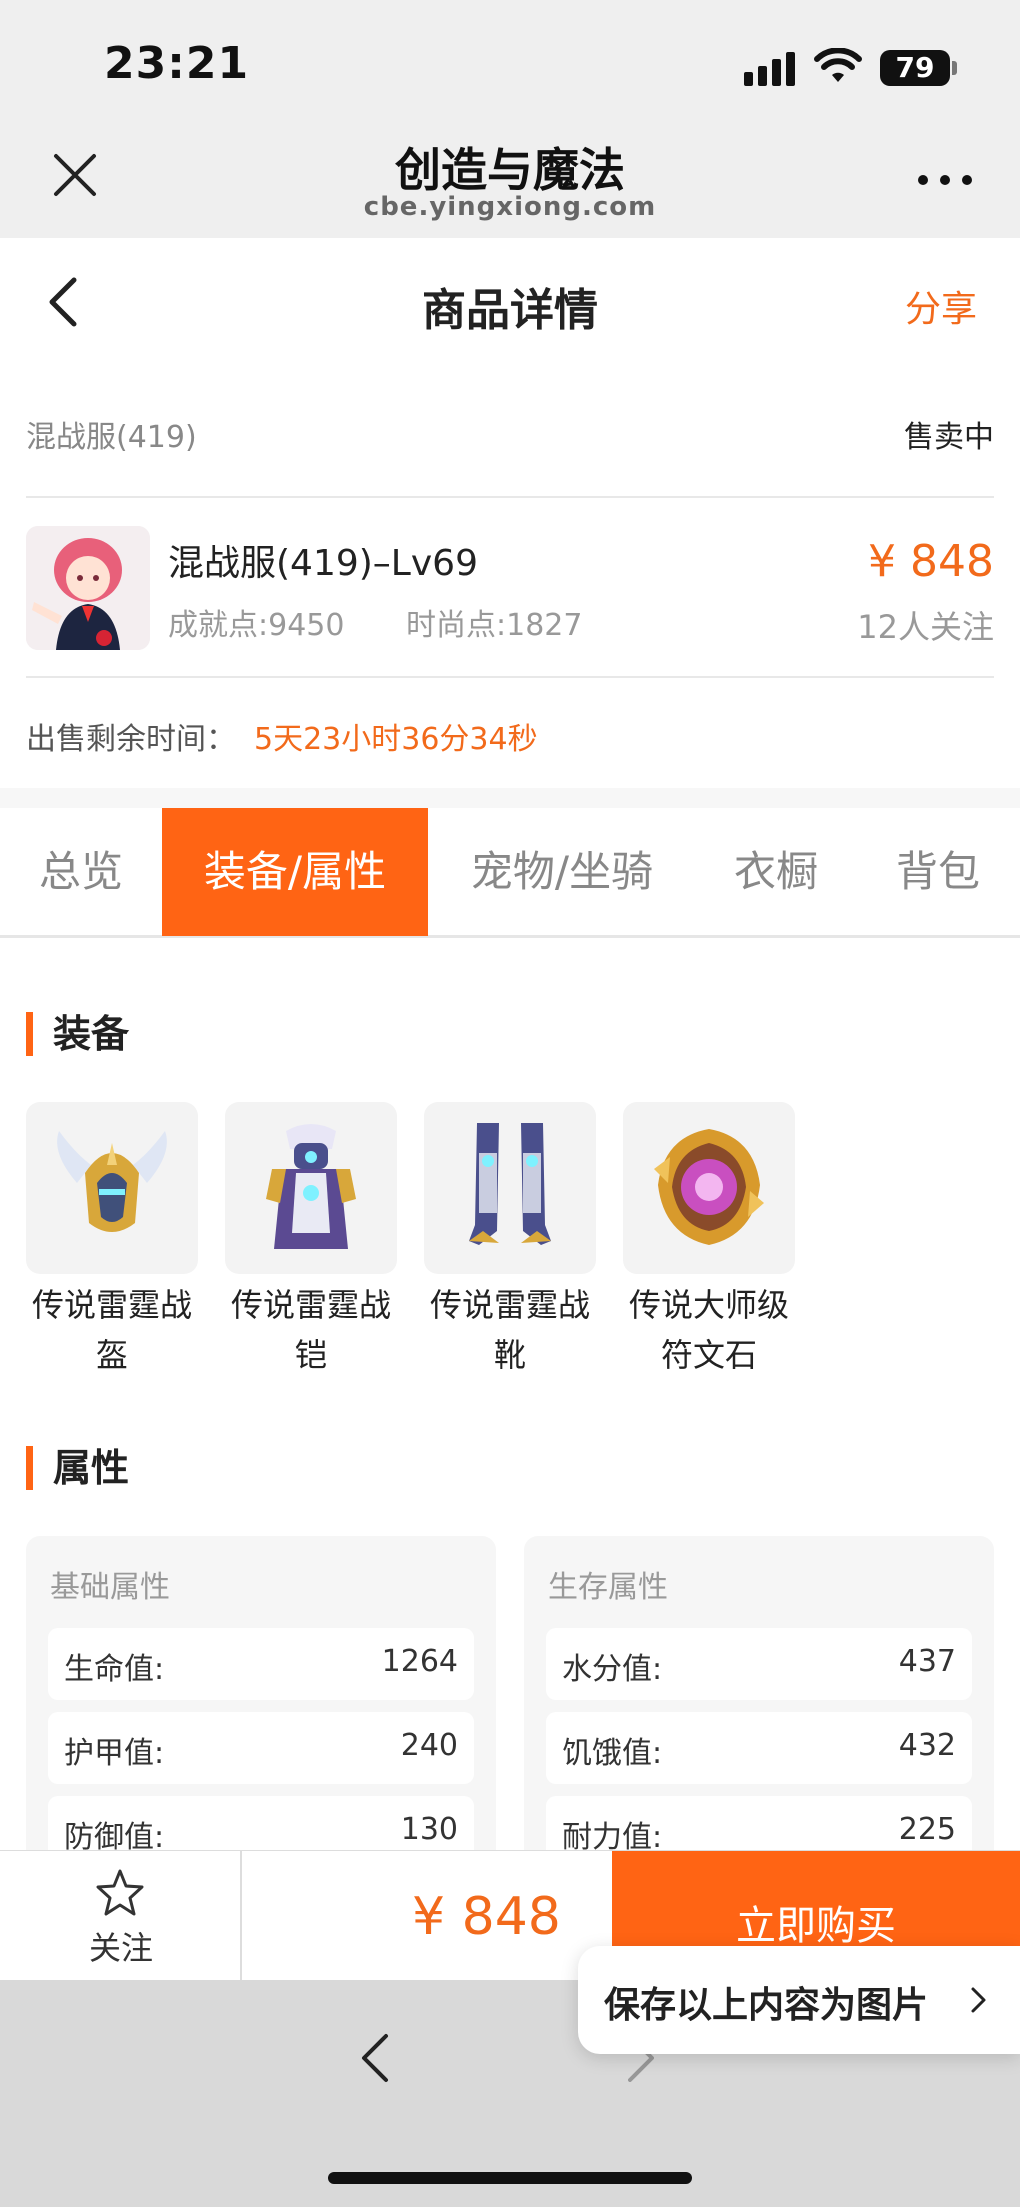  I want to click on bottom-price: ¥ 848, so click(486, 1917).